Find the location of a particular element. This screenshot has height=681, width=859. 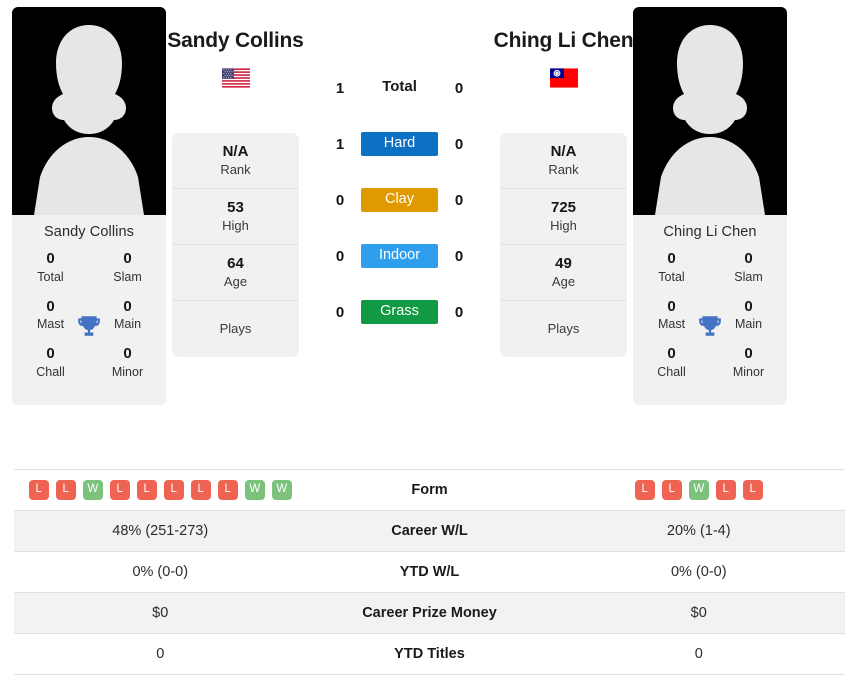

vital-plays-right: Plays is located at coordinates (563, 329).